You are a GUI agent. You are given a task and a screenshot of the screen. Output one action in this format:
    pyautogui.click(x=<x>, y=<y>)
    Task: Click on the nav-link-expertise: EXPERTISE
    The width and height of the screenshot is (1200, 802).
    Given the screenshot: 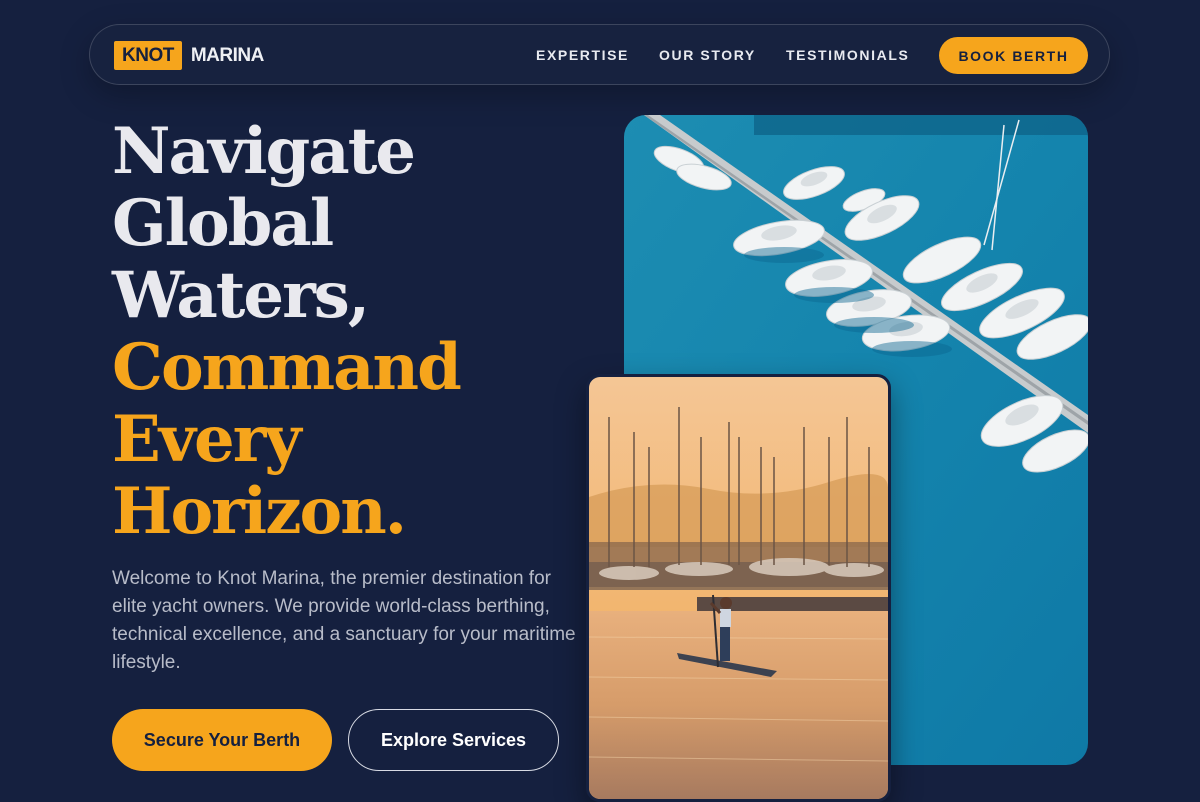 What is the action you would take?
    pyautogui.click(x=582, y=55)
    